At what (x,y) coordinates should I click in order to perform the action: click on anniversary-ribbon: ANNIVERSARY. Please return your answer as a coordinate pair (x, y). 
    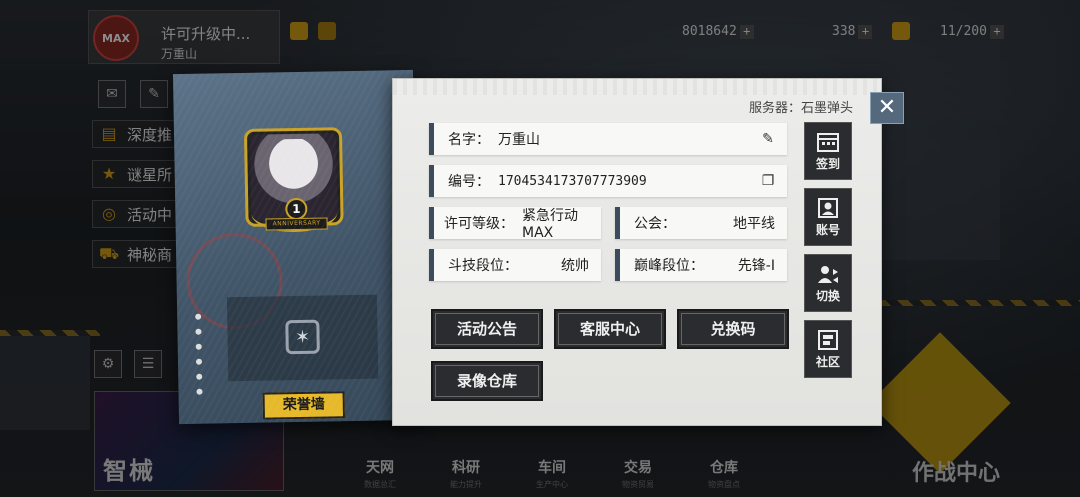
    Looking at the image, I should click on (296, 224).